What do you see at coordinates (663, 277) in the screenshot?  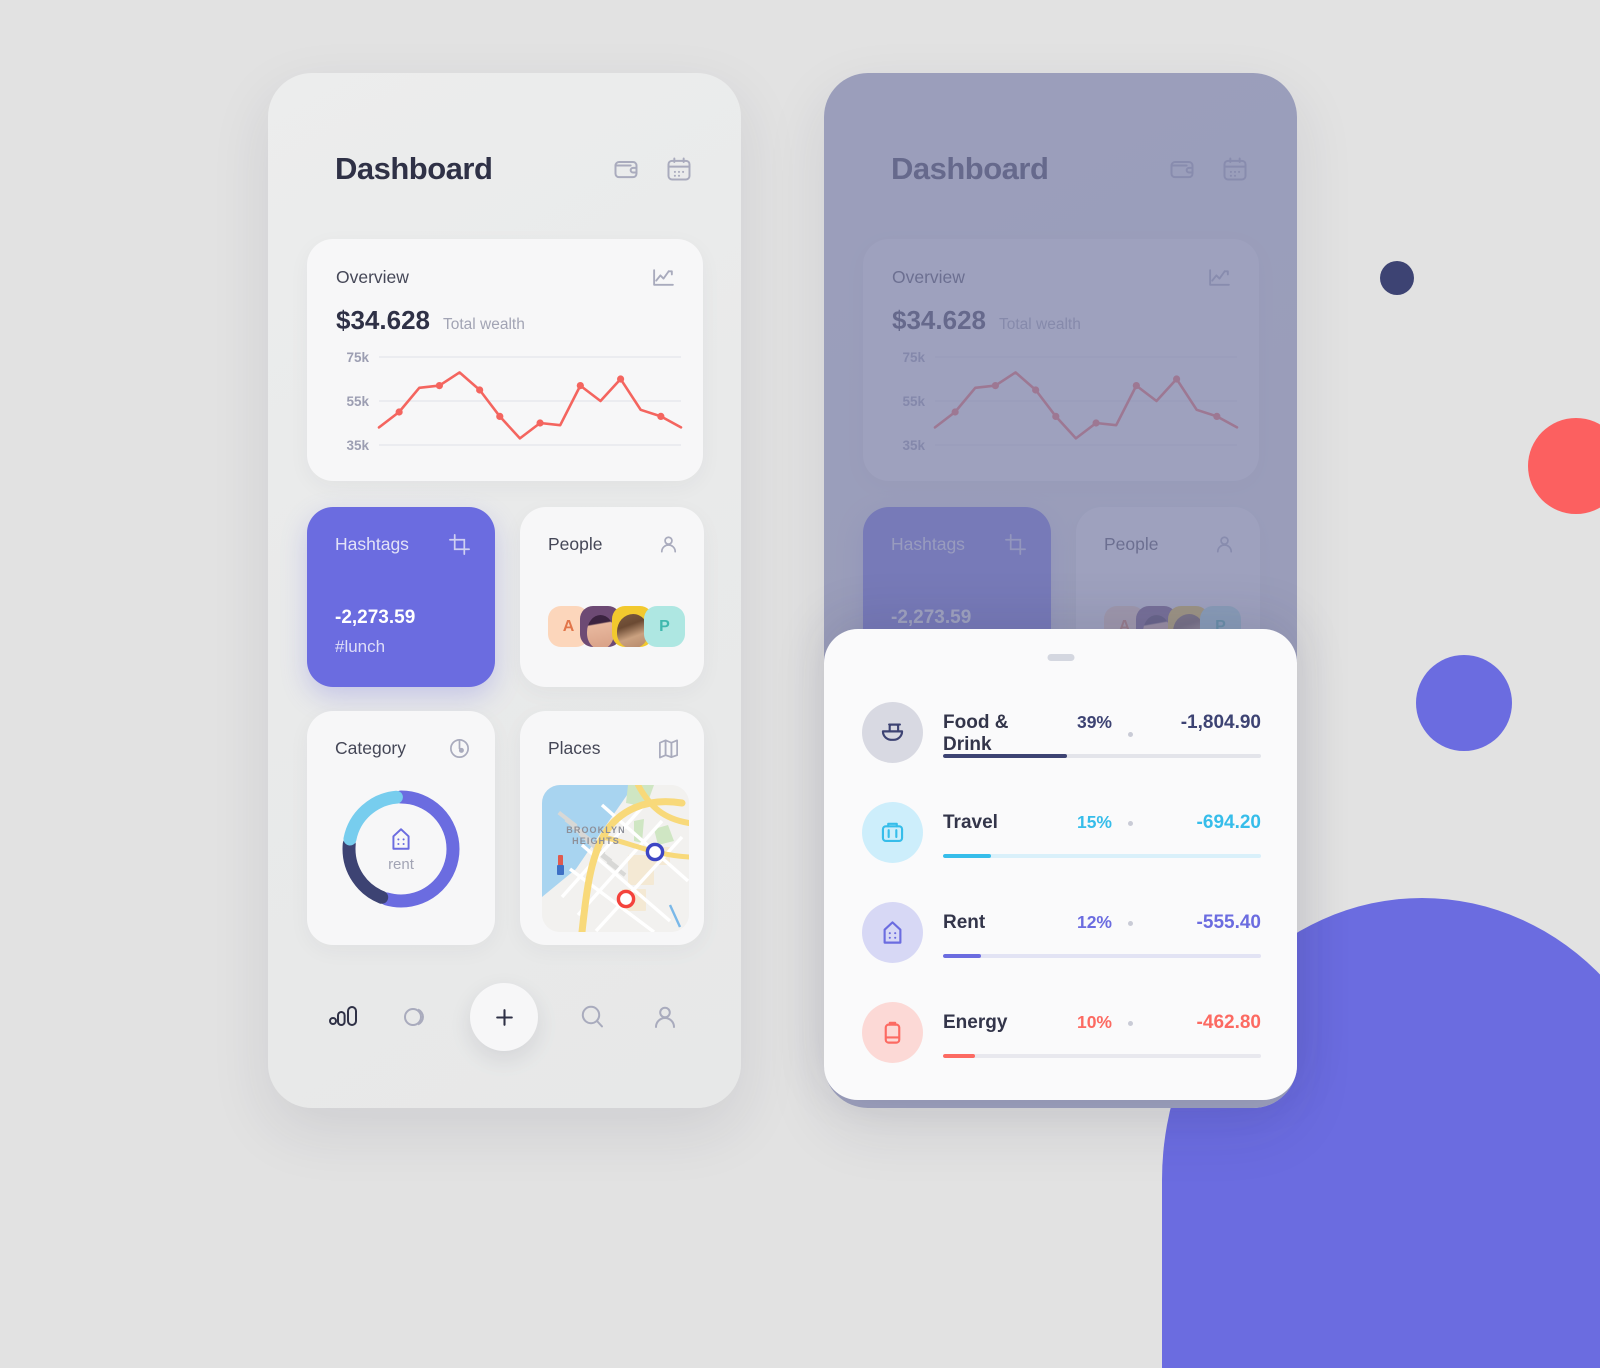 I see `line-chart-icon` at bounding box center [663, 277].